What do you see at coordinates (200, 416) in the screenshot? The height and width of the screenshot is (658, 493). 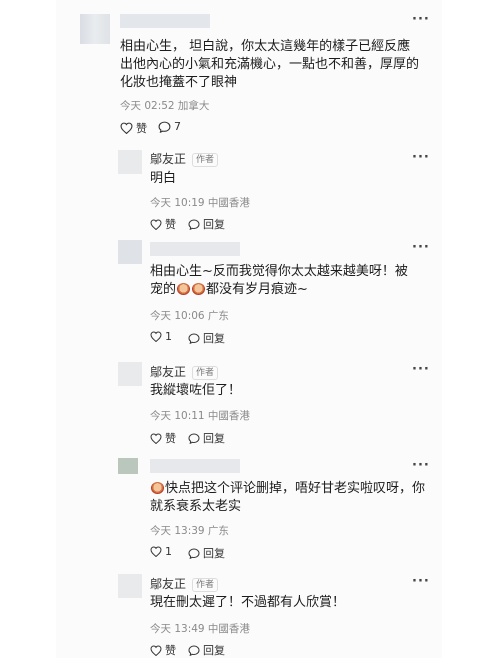 I see `reply-meta: 今天 10:11 中國香港` at bounding box center [200, 416].